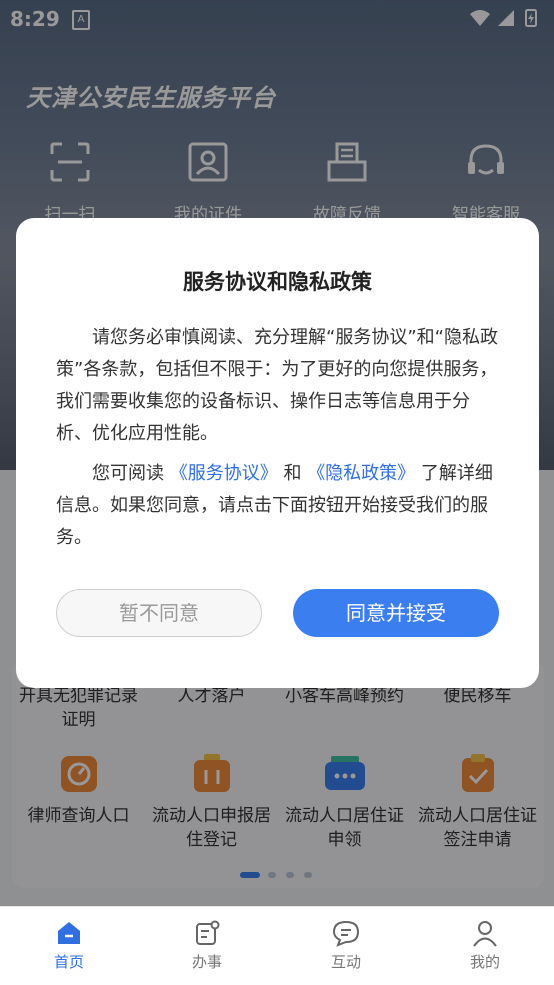  Describe the element at coordinates (396, 613) in the screenshot. I see `accept-button: 同意并接受` at that location.